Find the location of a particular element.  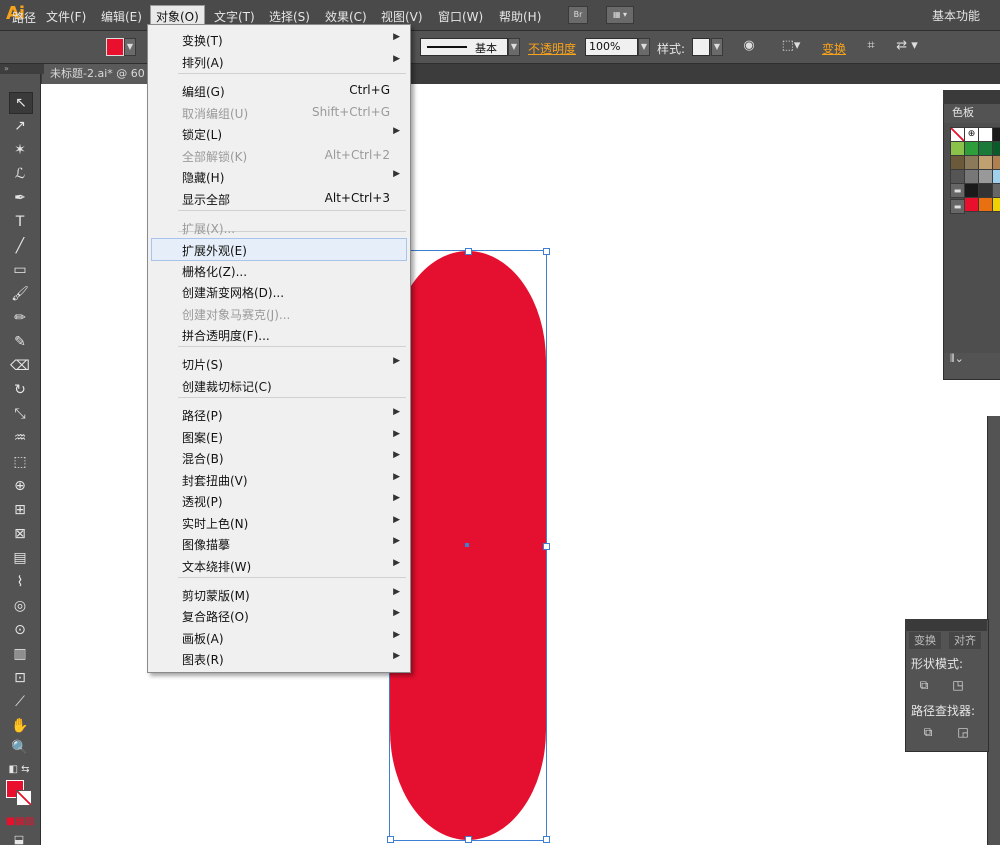

gradient-tool-icon: ▤ is located at coordinates (20, 558).